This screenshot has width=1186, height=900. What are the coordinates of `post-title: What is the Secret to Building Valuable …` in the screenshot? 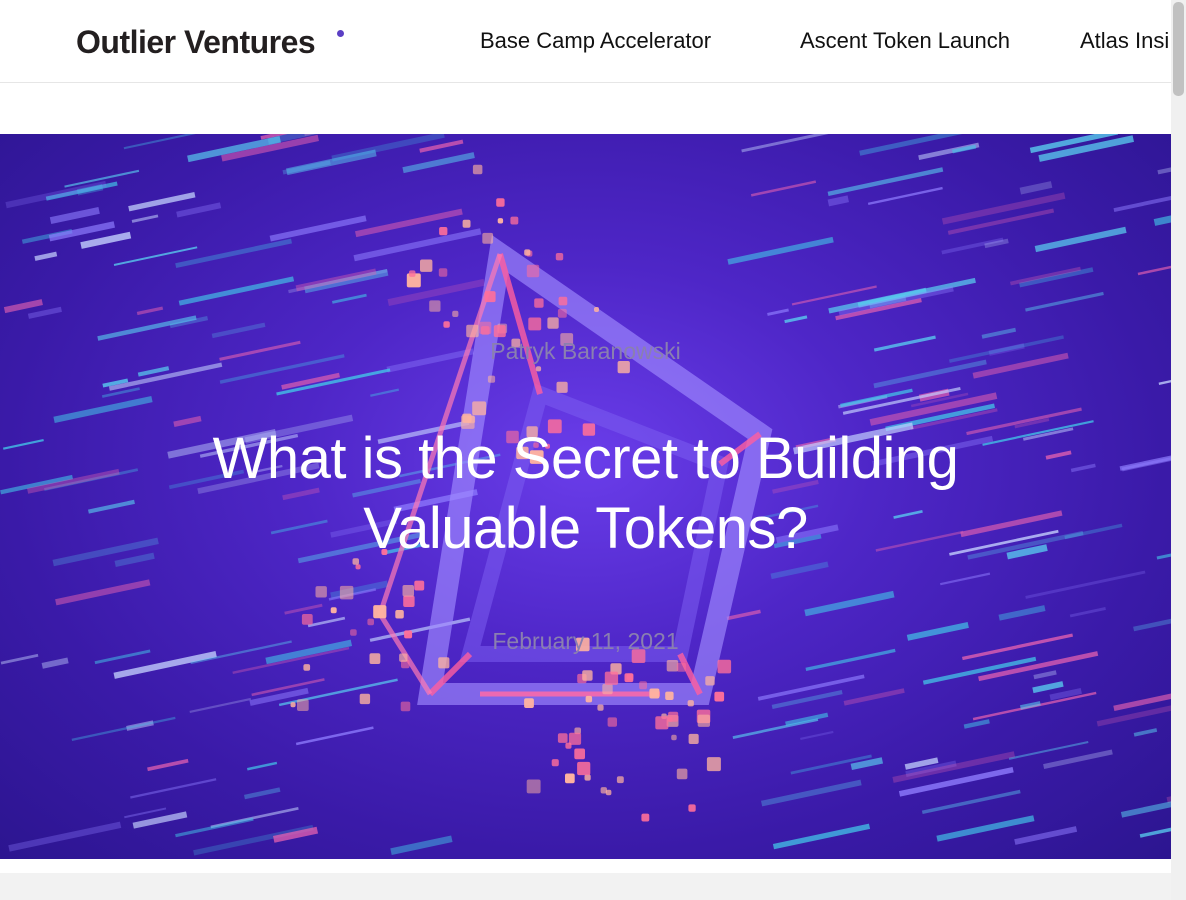 It's located at (585, 493).